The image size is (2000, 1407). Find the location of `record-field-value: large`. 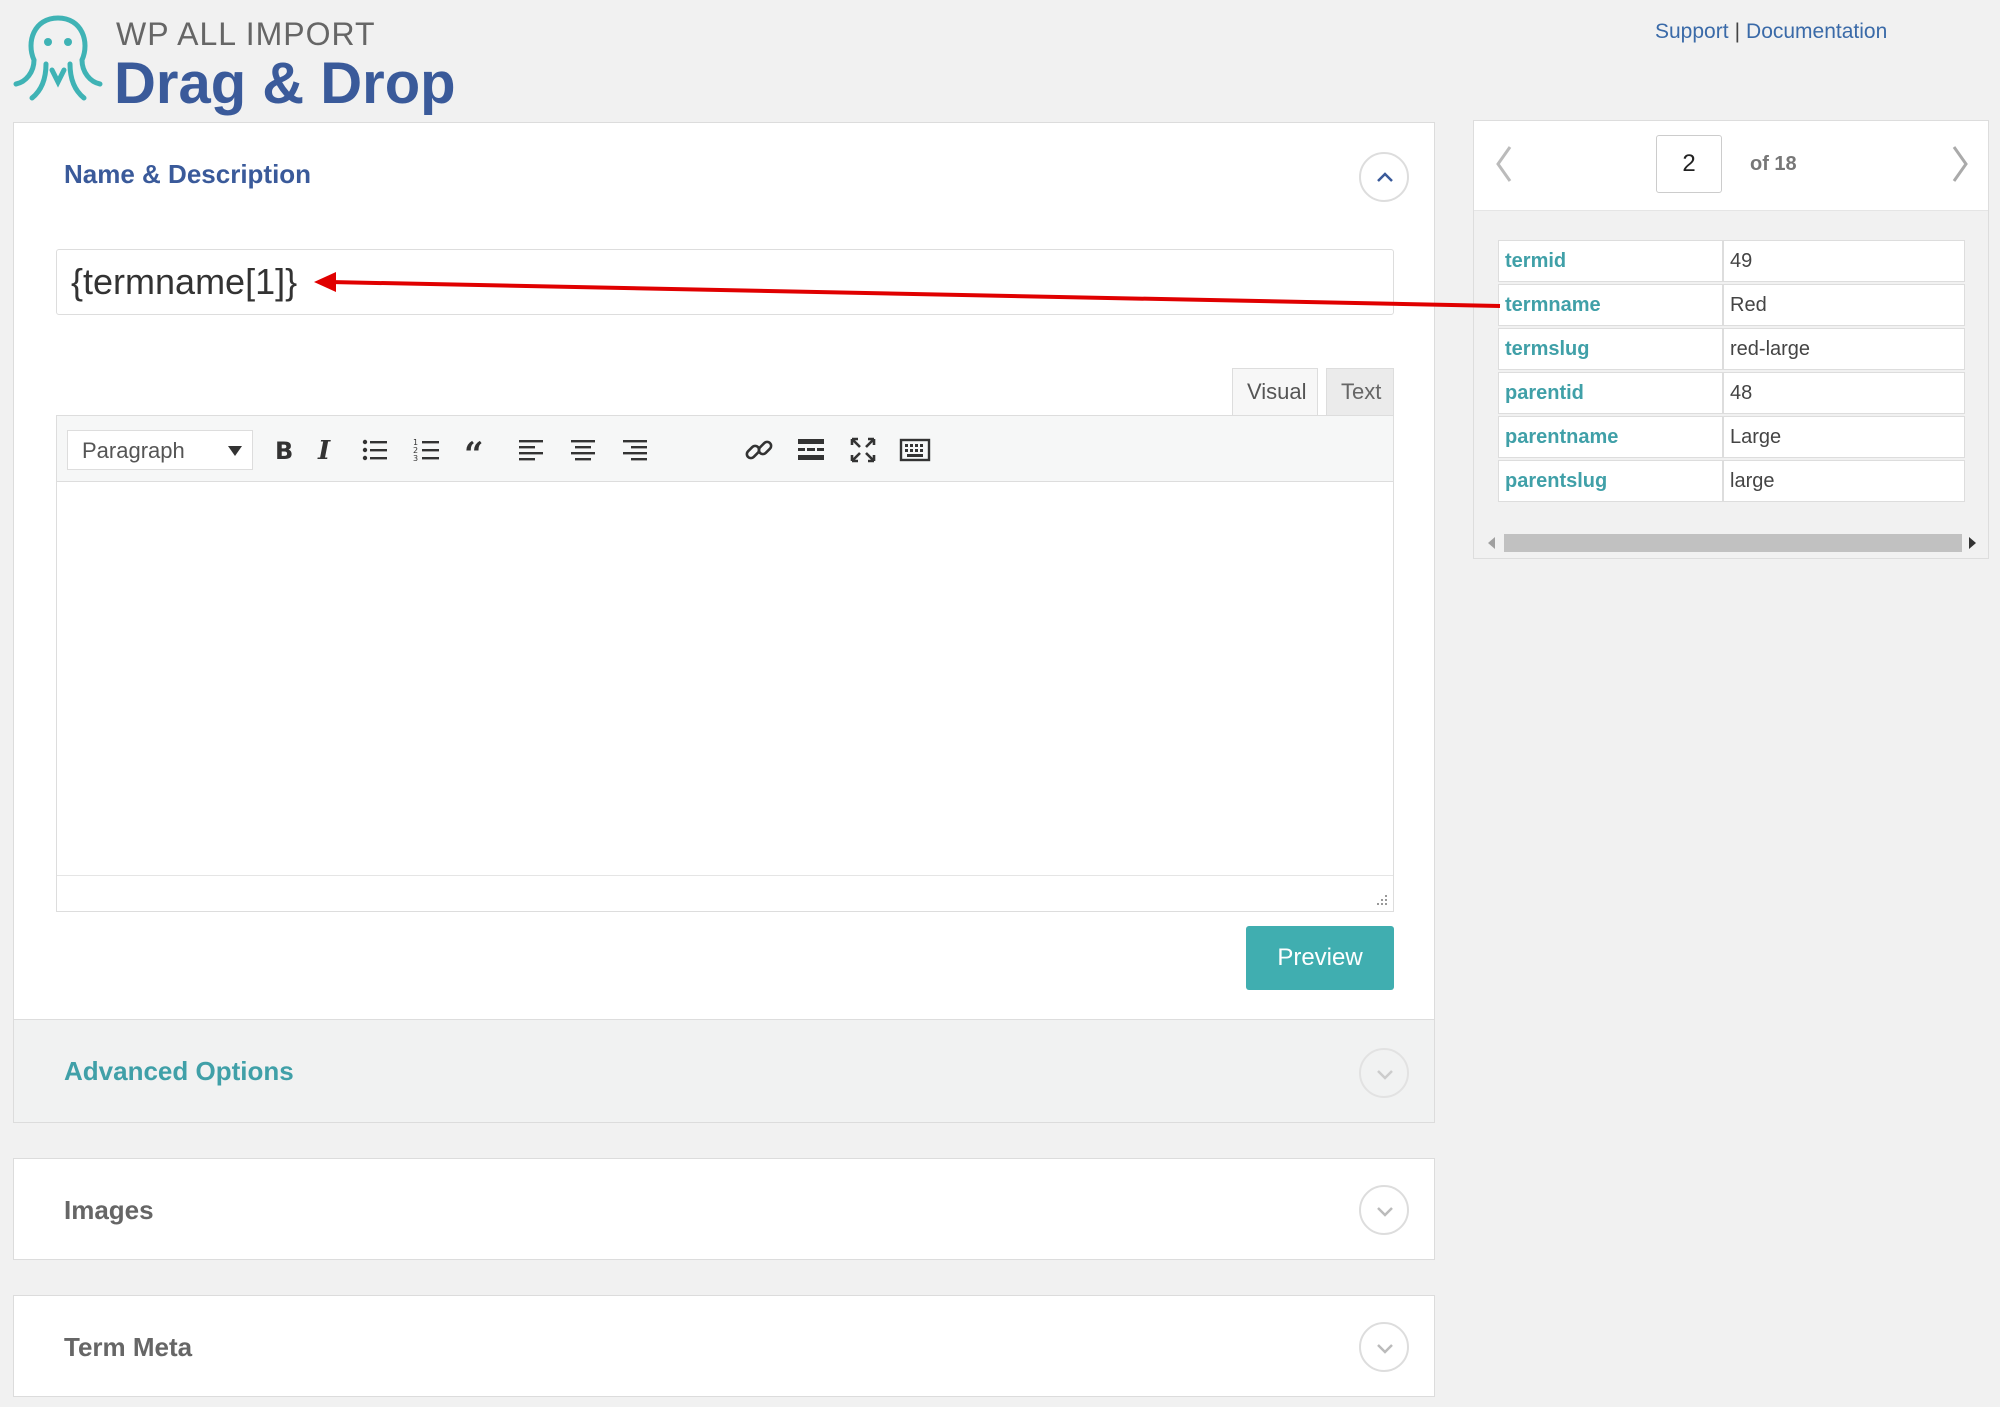

record-field-value: large is located at coordinates (1844, 481).